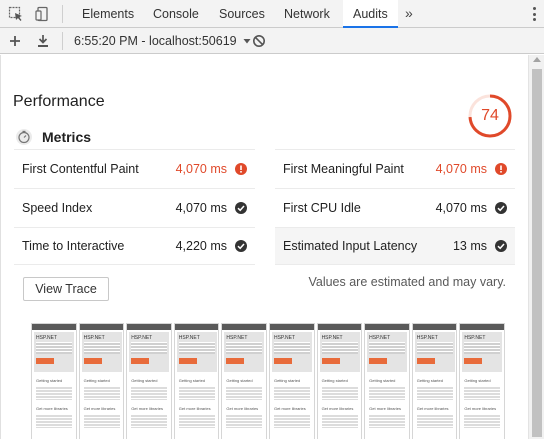 The width and height of the screenshot is (544, 439). Describe the element at coordinates (537, 59) in the screenshot. I see `scroll-up-arrow-icon` at that location.